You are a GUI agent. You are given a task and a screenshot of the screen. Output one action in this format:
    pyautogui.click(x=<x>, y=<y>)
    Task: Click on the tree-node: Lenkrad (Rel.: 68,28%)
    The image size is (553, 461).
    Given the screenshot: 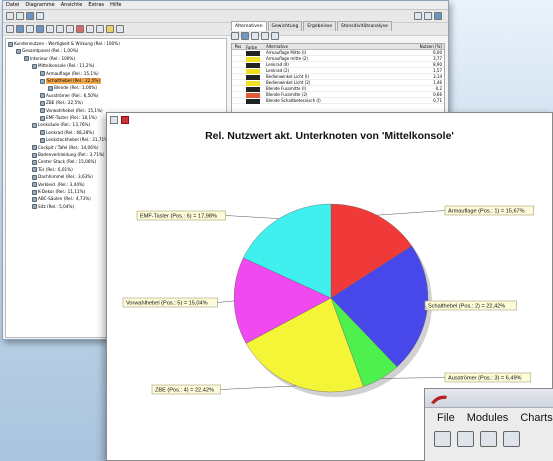 What is the action you would take?
    pyautogui.click(x=67, y=133)
    